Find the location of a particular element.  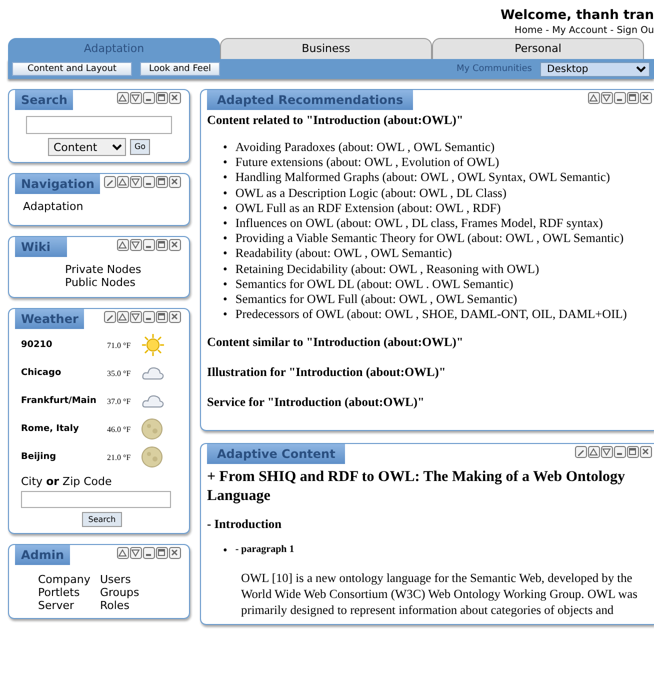

recommendation-link: Semantics for OWL DL (about: OWL . OWL Semantic) is located at coordinates (374, 284).